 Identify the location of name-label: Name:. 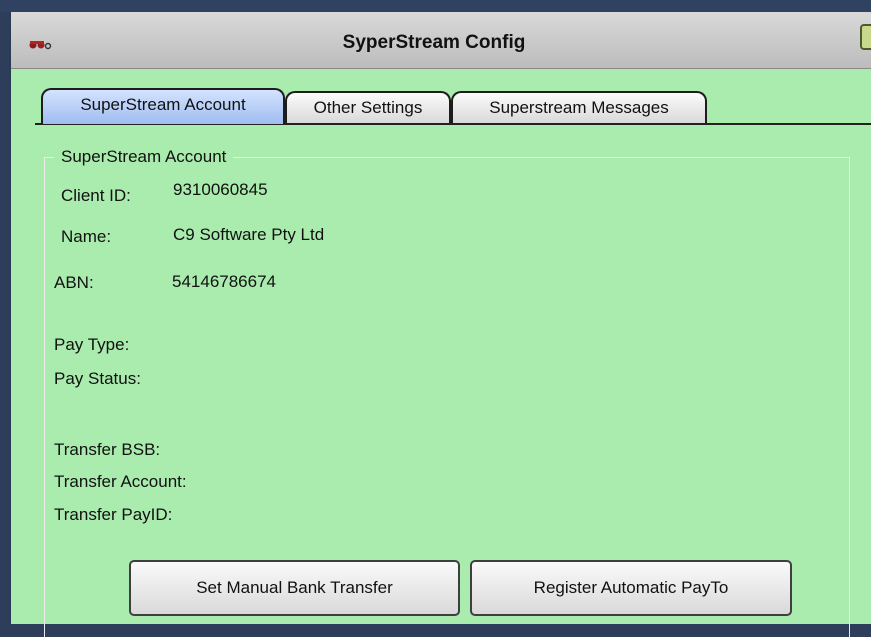
(86, 236).